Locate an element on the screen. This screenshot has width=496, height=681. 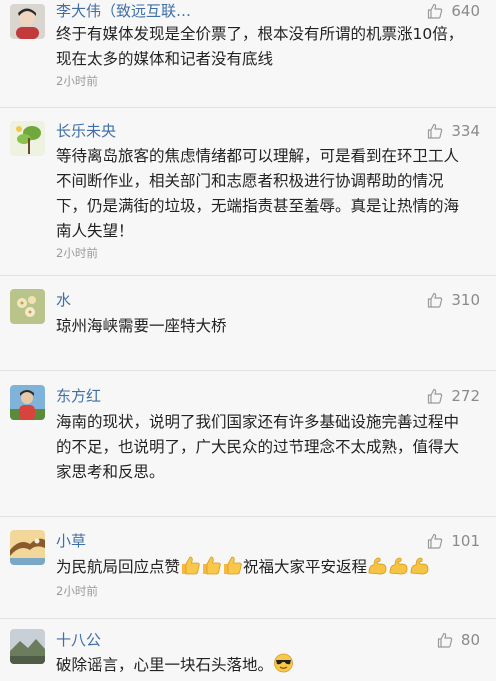
like-count: 272 is located at coordinates (465, 396).